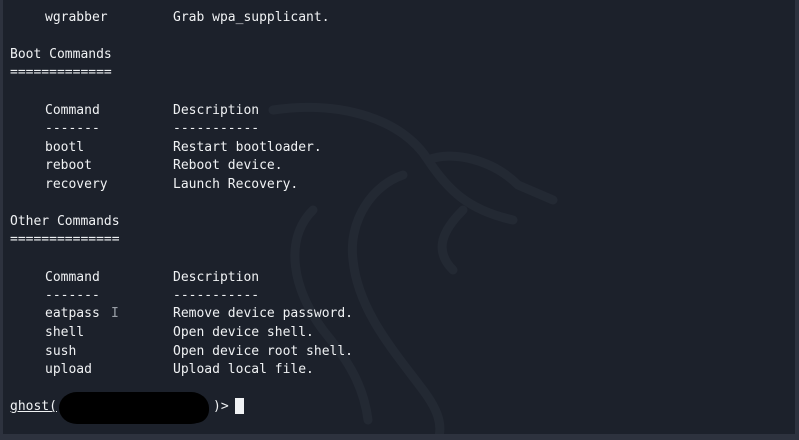  I want to click on section-title-other: Other Commands, so click(65, 221).